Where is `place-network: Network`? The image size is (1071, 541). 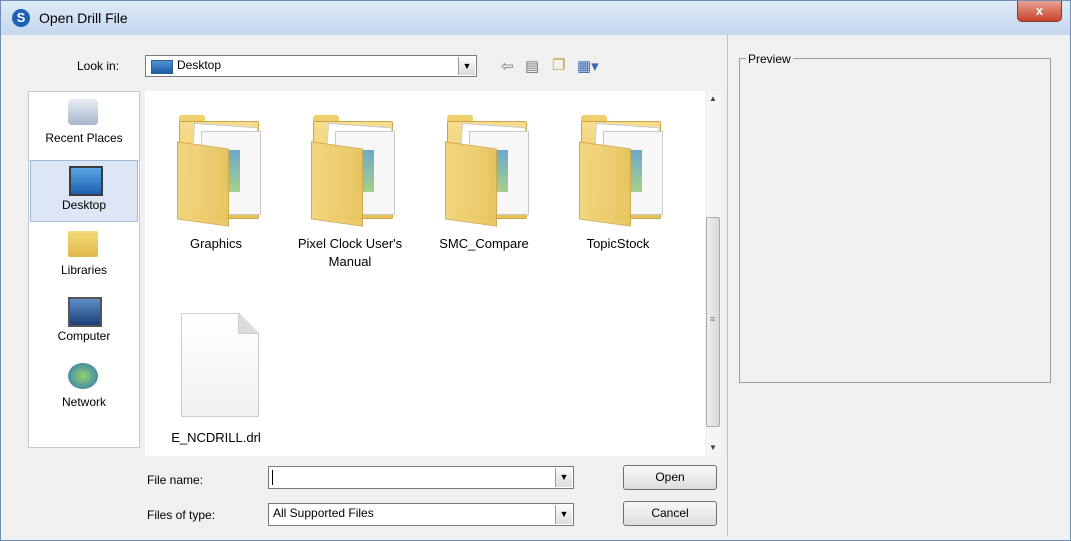
place-network: Network is located at coordinates (84, 389).